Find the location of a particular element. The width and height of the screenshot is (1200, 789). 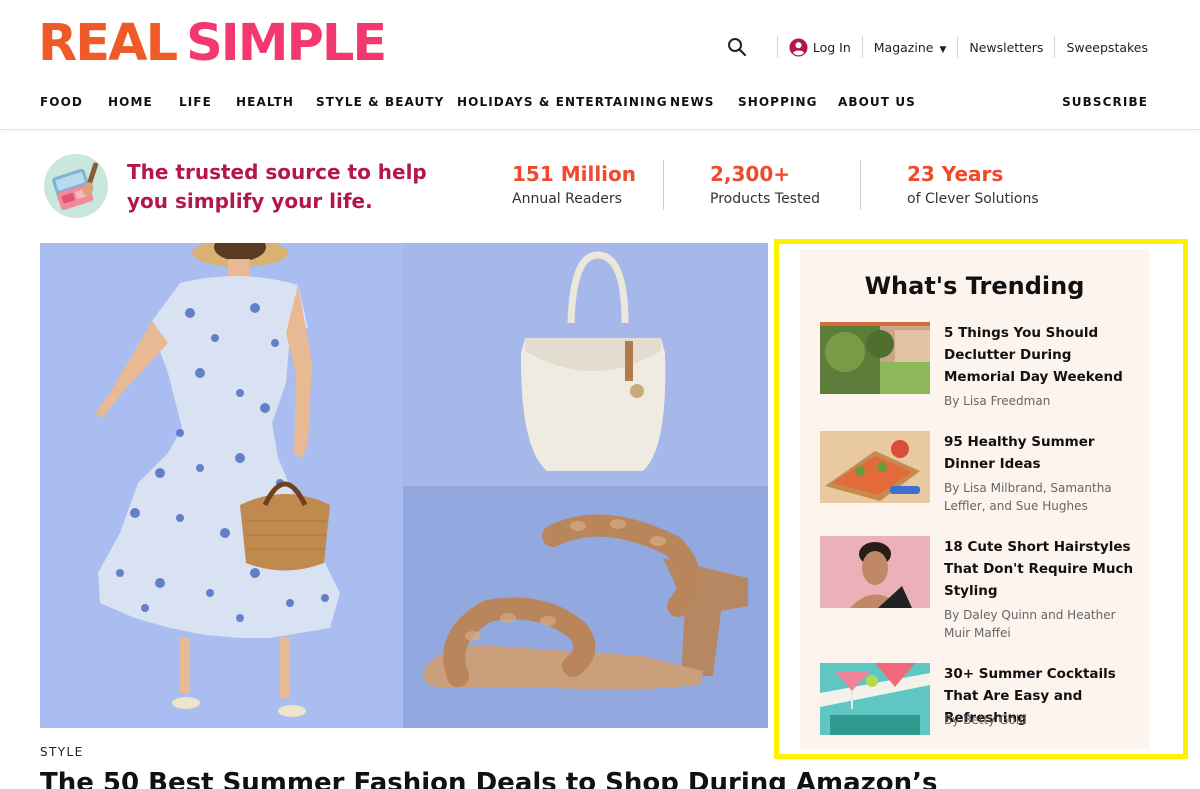

nav-item-about-us: ABOUT US is located at coordinates (877, 102).